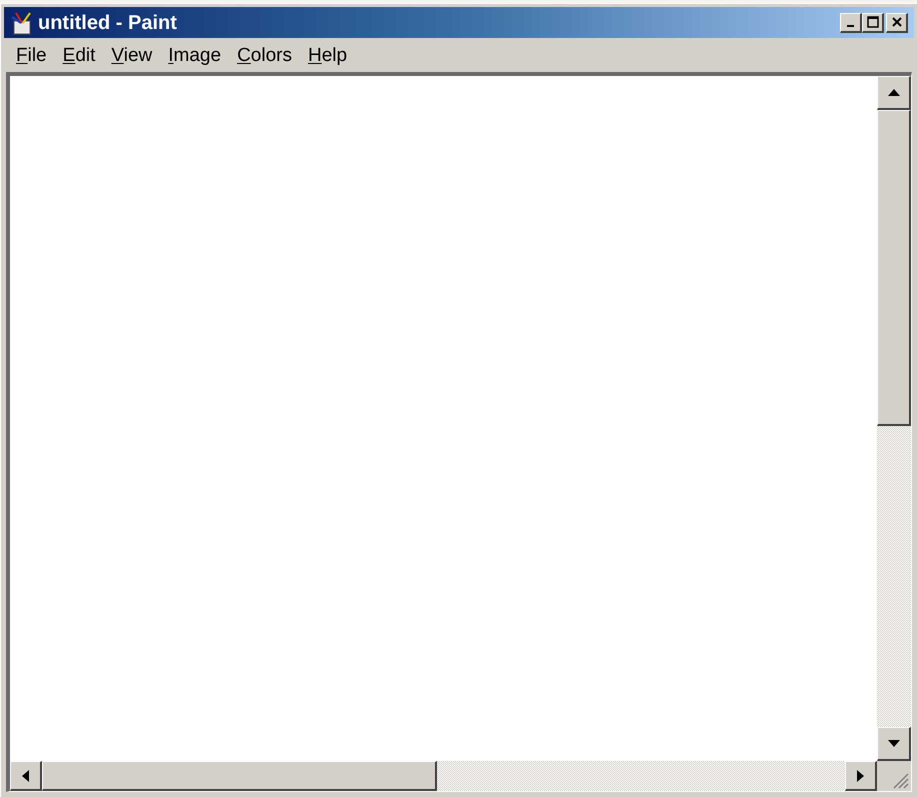 This screenshot has height=797, width=917. I want to click on scroll-down-button, so click(894, 744).